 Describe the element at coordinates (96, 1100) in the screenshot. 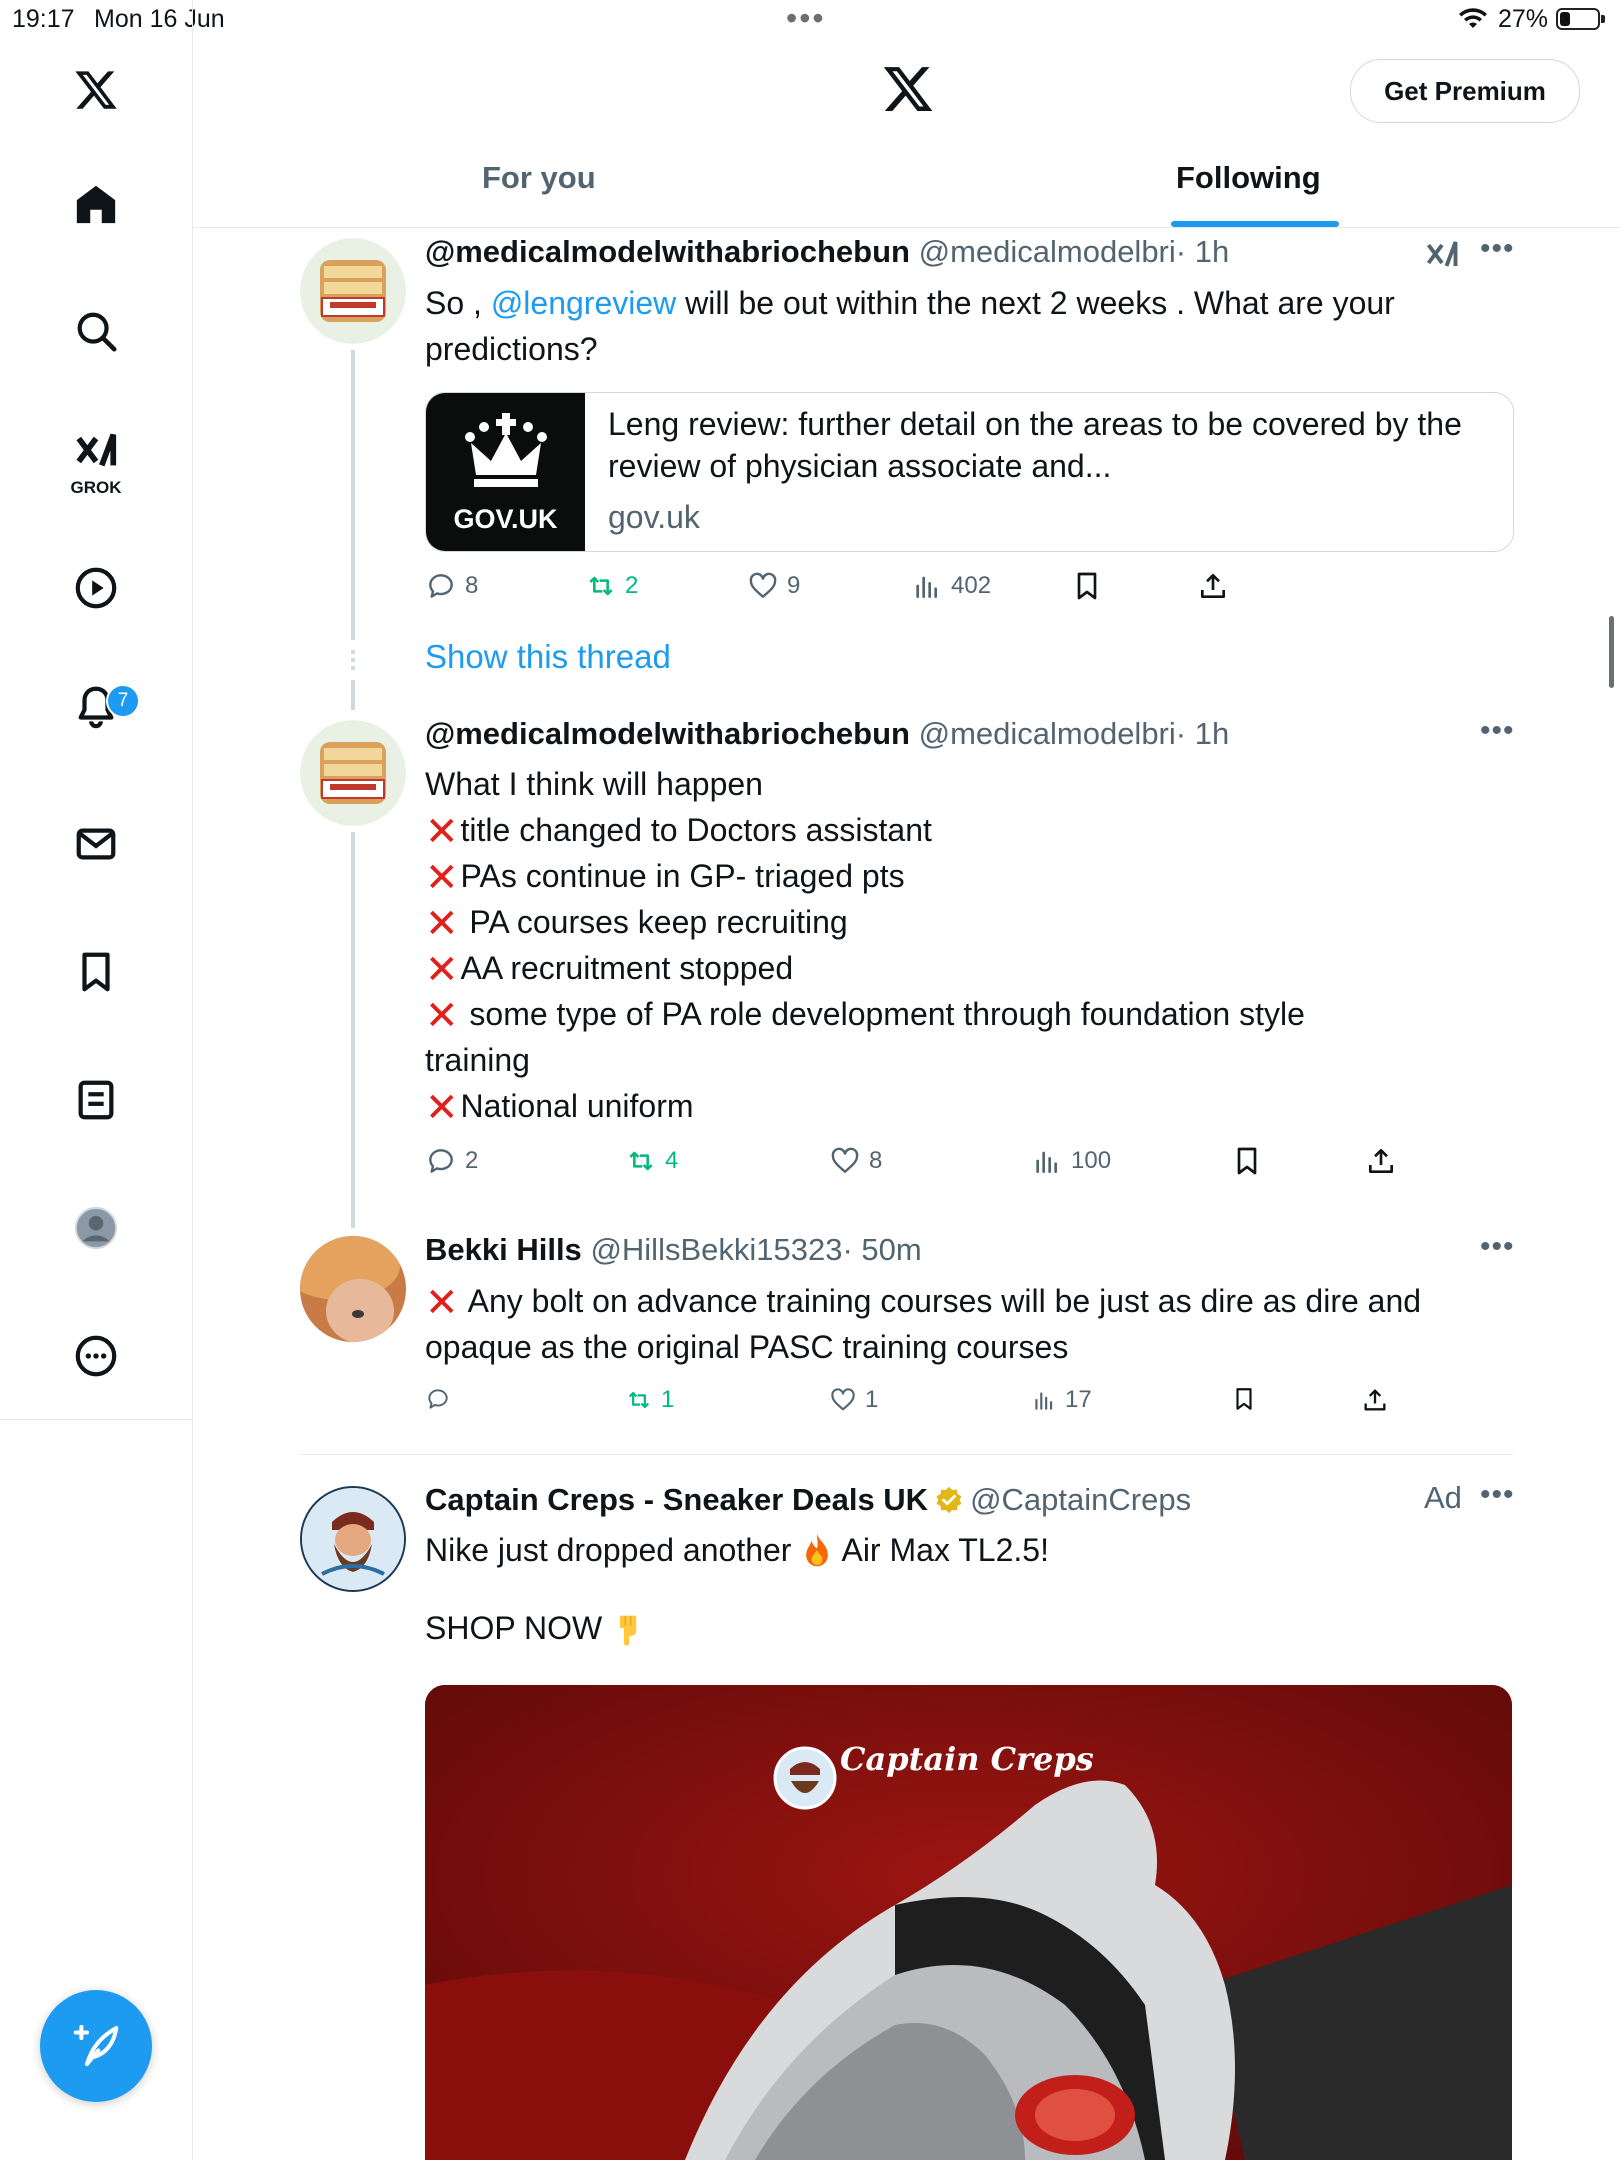

I see `lists-icon` at that location.